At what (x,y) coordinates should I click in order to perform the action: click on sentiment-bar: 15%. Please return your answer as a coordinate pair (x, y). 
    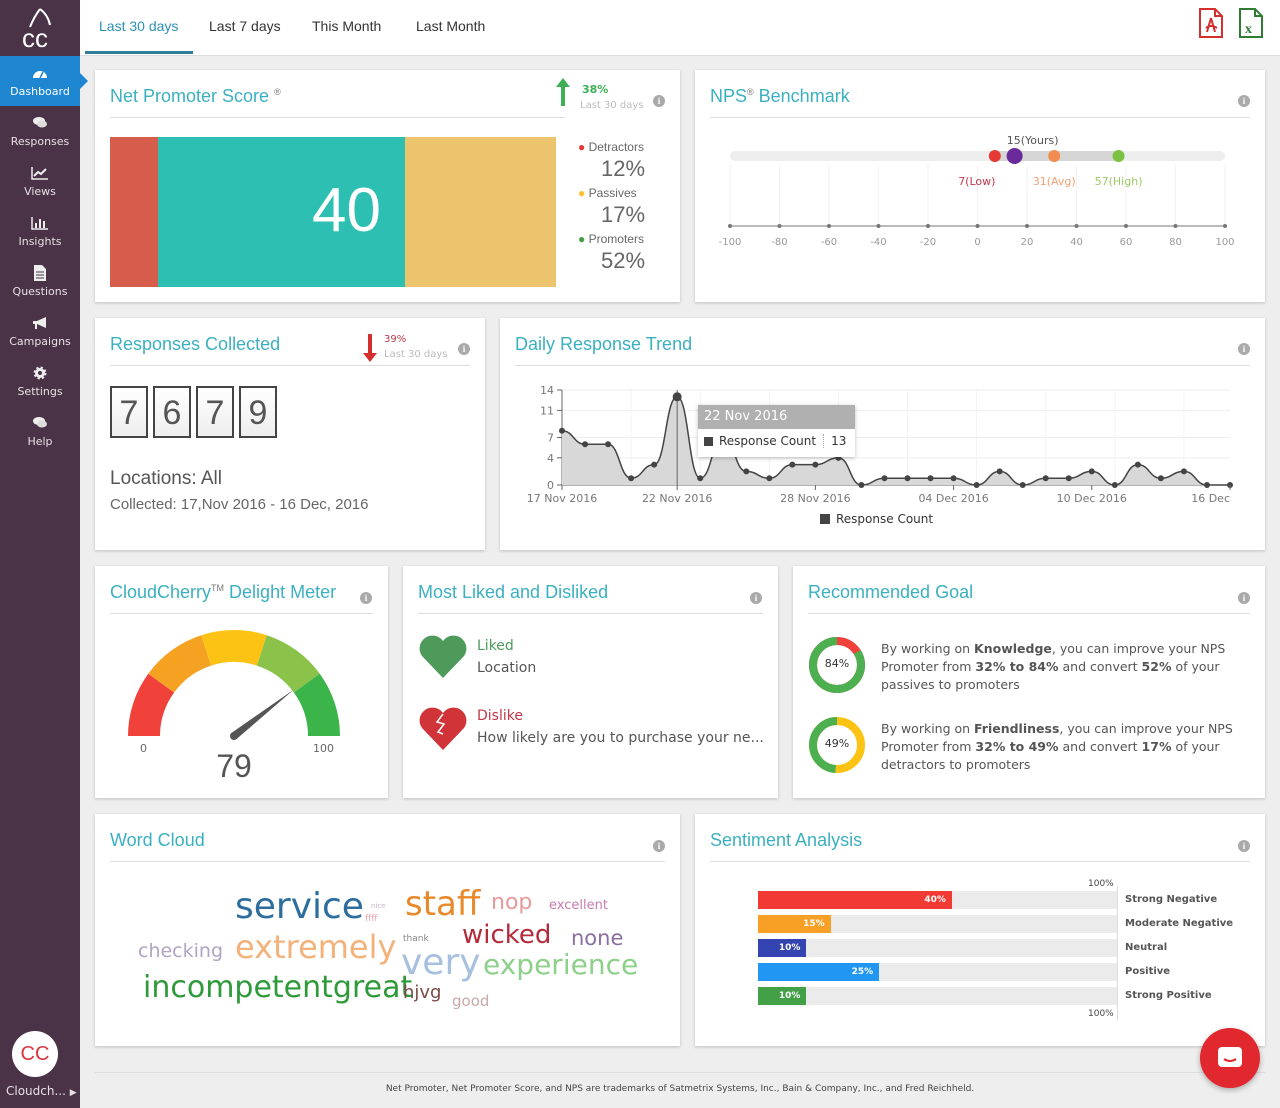
    Looking at the image, I should click on (794, 924).